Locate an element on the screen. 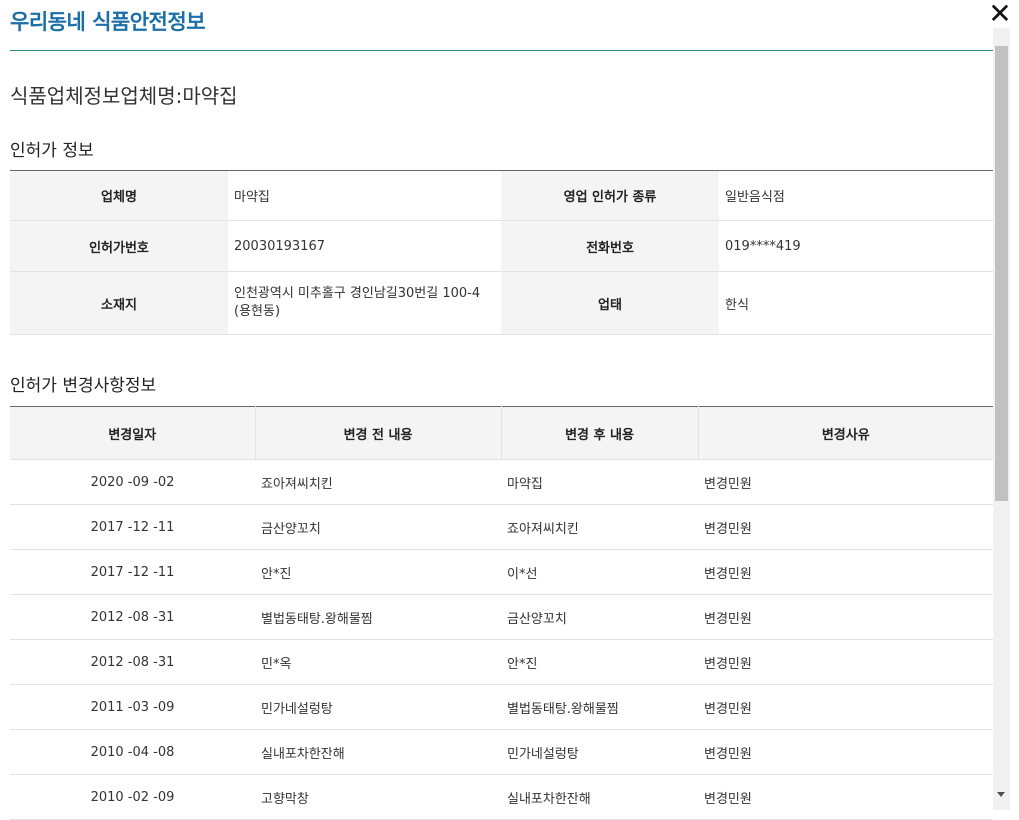 The image size is (1019, 820). change-date: 2010 -02 -09 is located at coordinates (132, 797).